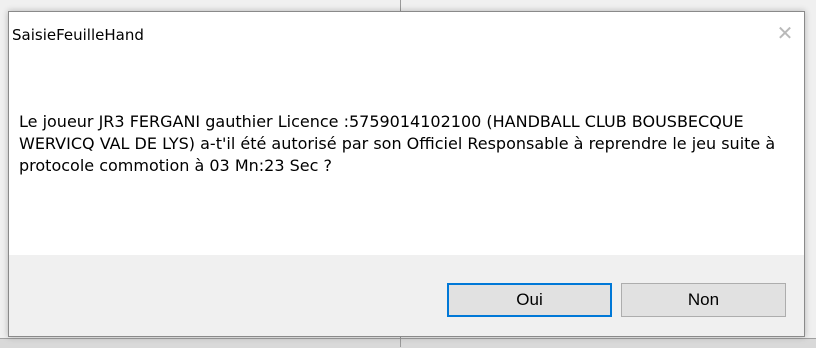 The image size is (816, 348). I want to click on background-divider, so click(400, 341).